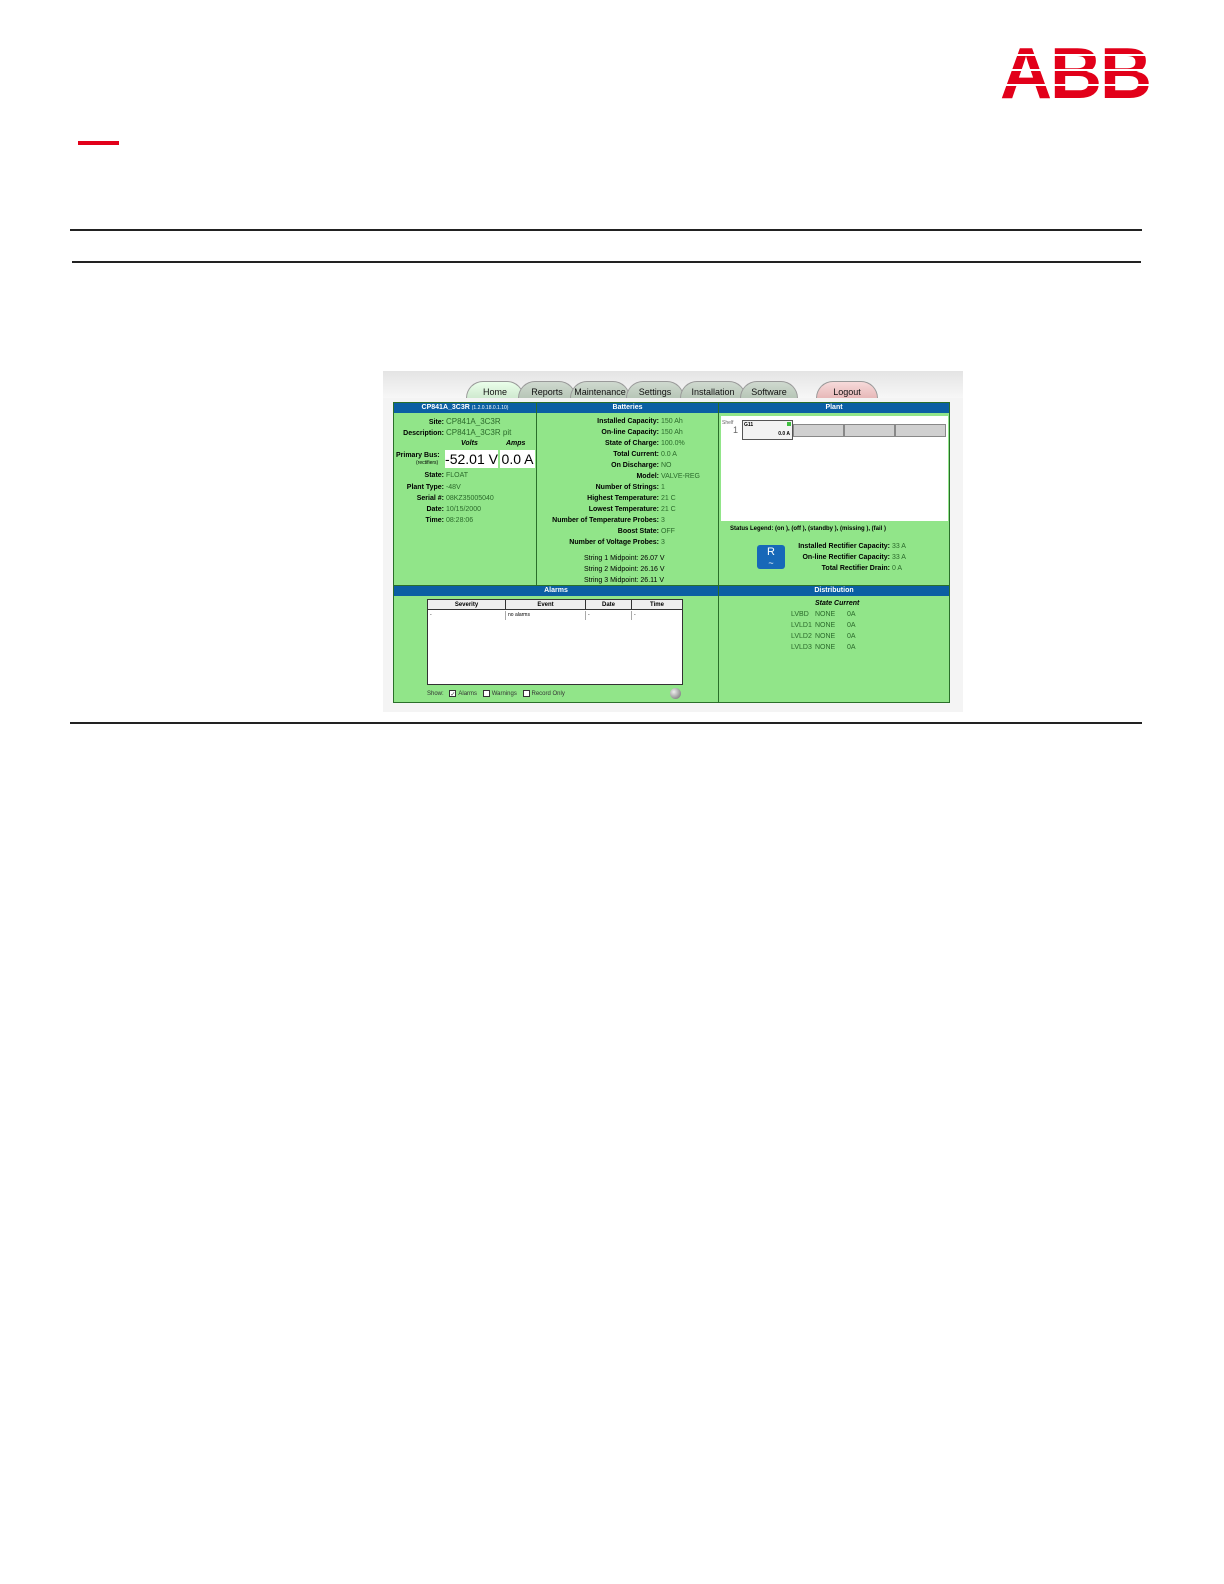 The width and height of the screenshot is (1224, 1584). What do you see at coordinates (496, 694) in the screenshot?
I see `alarm-filters: Show: ✓ Alarms Warnings Record Only` at bounding box center [496, 694].